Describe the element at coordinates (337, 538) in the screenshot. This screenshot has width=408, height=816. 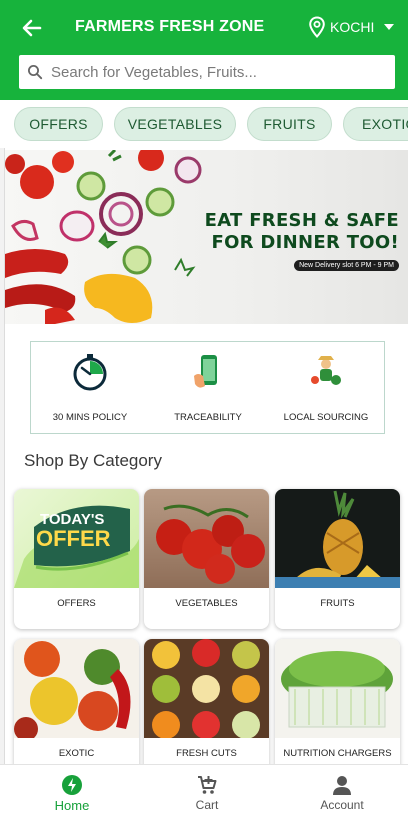
I see `fruits-image` at that location.